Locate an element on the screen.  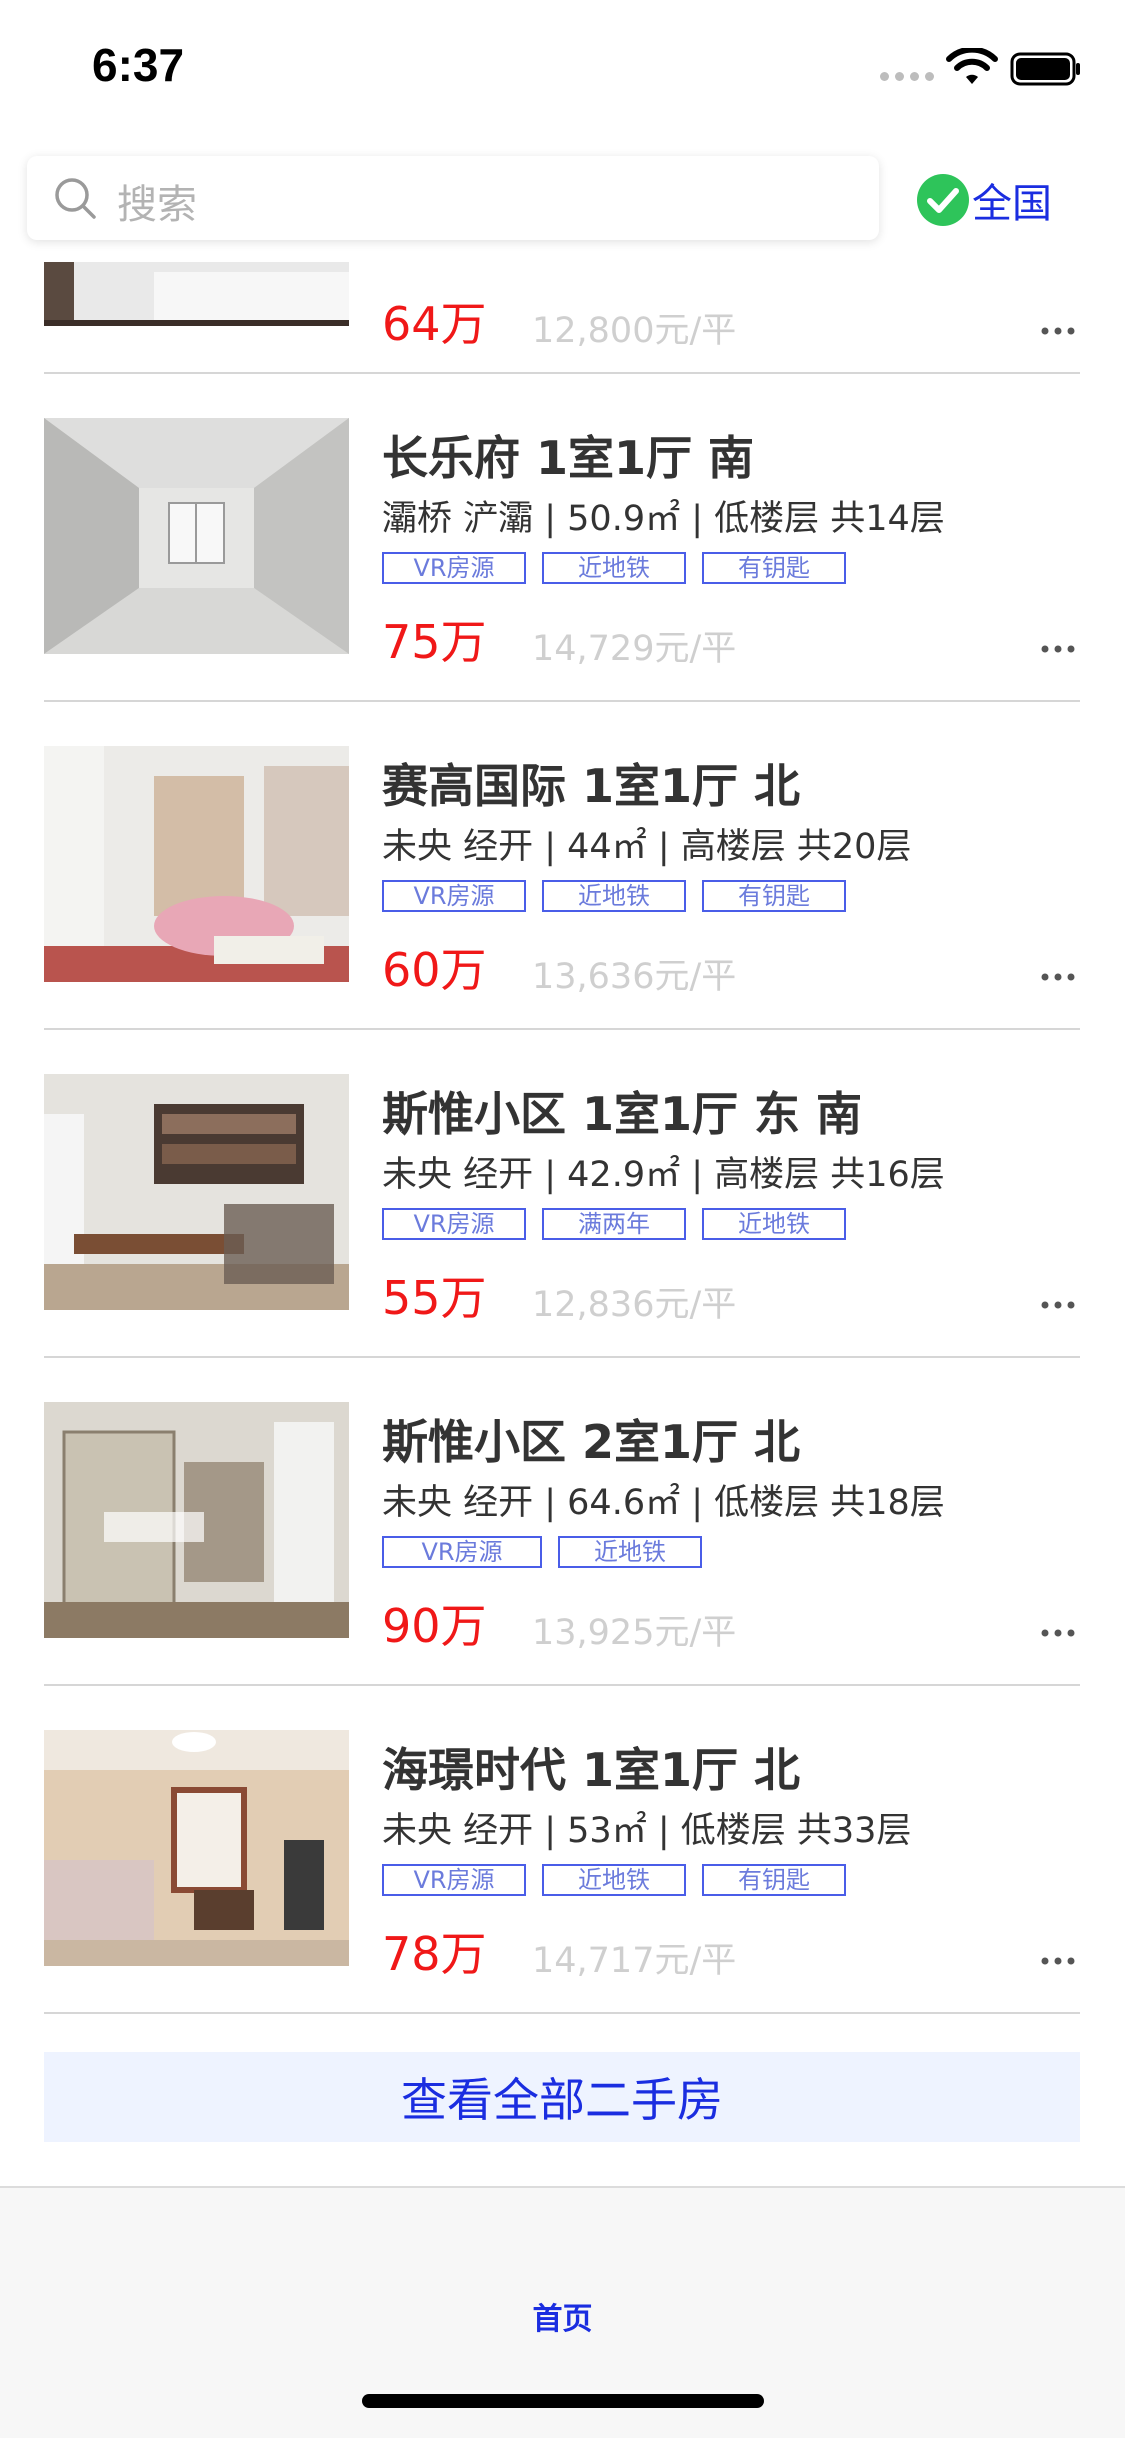
listing-subtitle: 未央 经开 | 64.6㎡ | 低楼层 共18层 is located at coordinates (663, 1503).